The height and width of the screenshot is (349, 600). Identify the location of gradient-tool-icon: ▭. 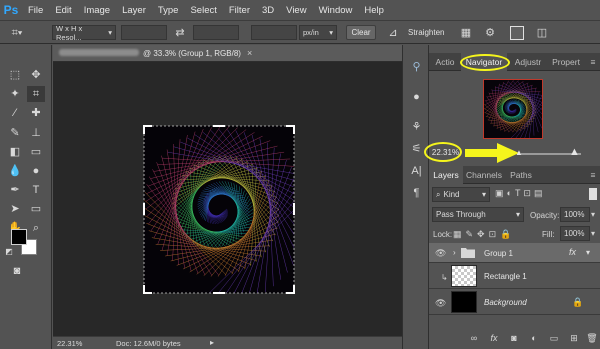
(36, 152).